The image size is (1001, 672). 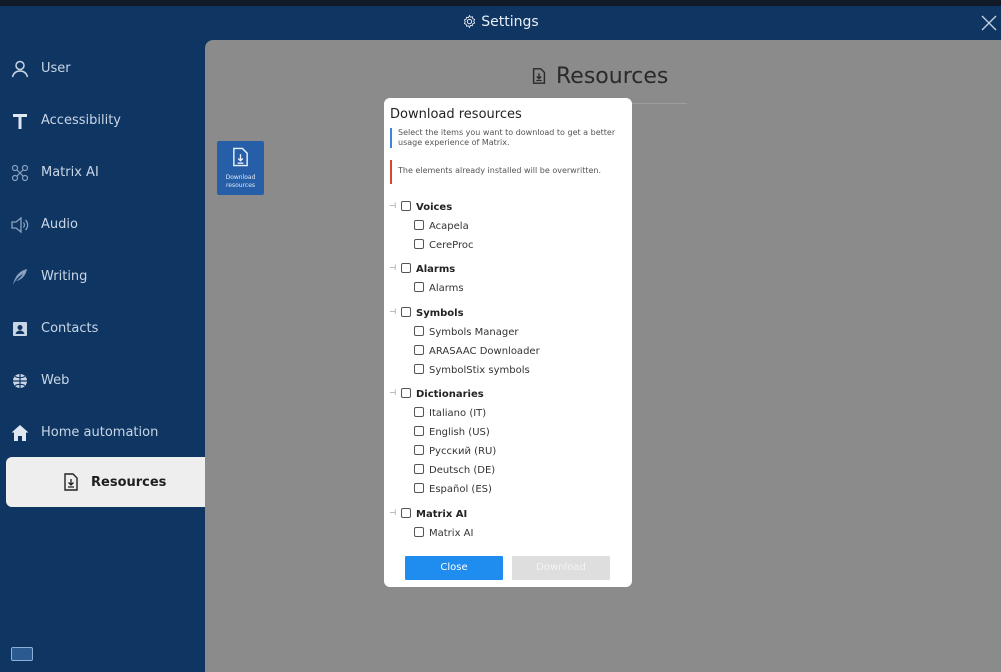 What do you see at coordinates (102, 329) in the screenshot?
I see `sidebar-item-contacts: Contacts` at bounding box center [102, 329].